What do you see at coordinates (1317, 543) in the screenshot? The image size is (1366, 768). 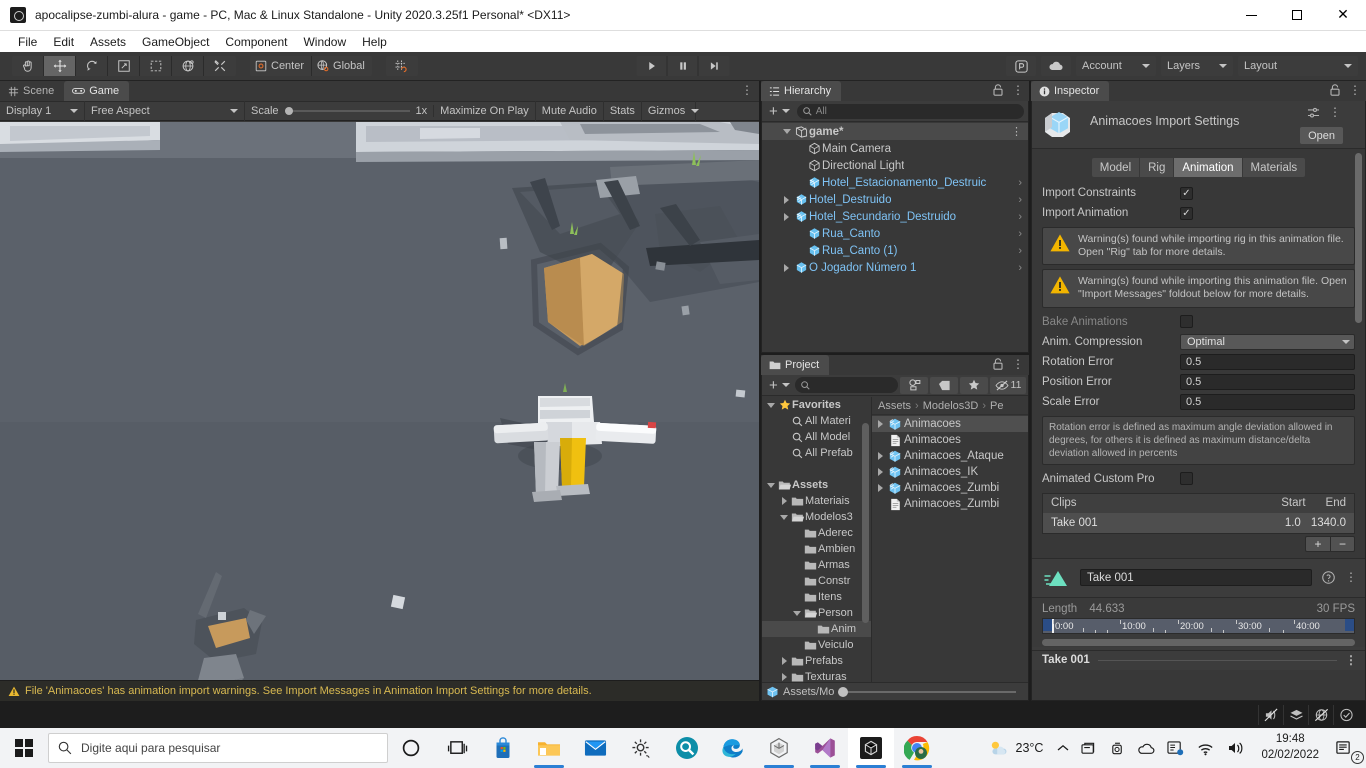 I see `add-clip-button: +` at bounding box center [1317, 543].